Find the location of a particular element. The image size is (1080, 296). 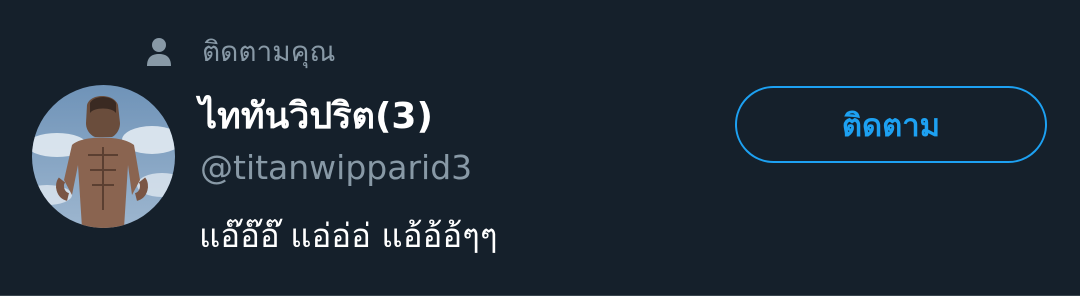

follows-you-label: ติดตามคุณ is located at coordinates (269, 51).